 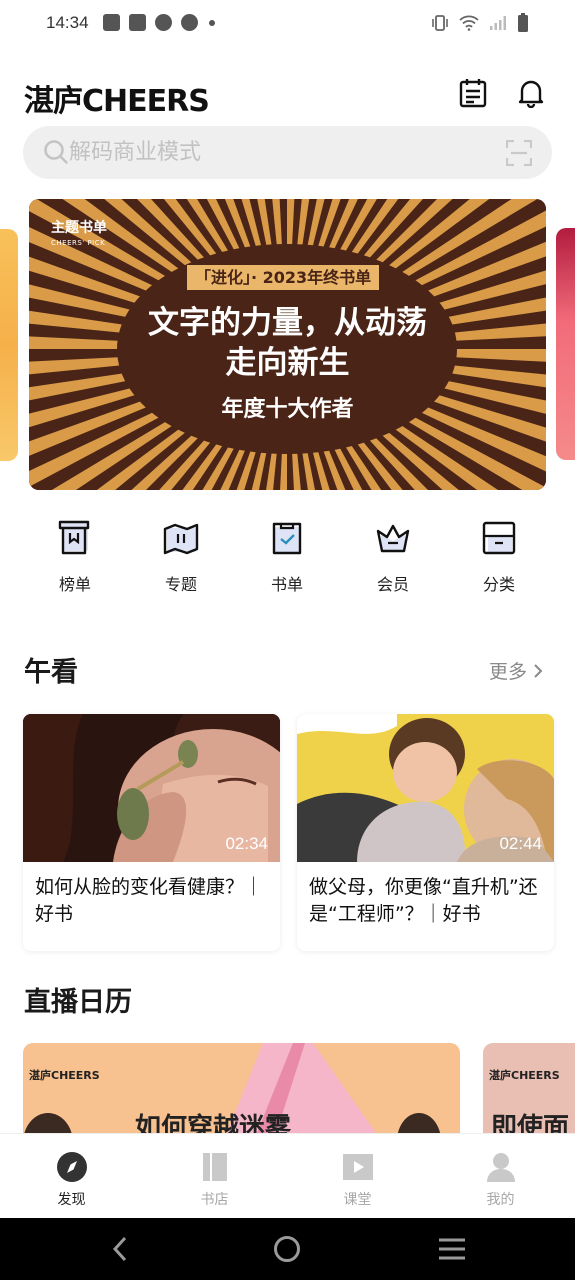 What do you see at coordinates (241, 1093) in the screenshot?
I see `live-card: 湛庐CHEERS 如何穿越迷雾` at bounding box center [241, 1093].